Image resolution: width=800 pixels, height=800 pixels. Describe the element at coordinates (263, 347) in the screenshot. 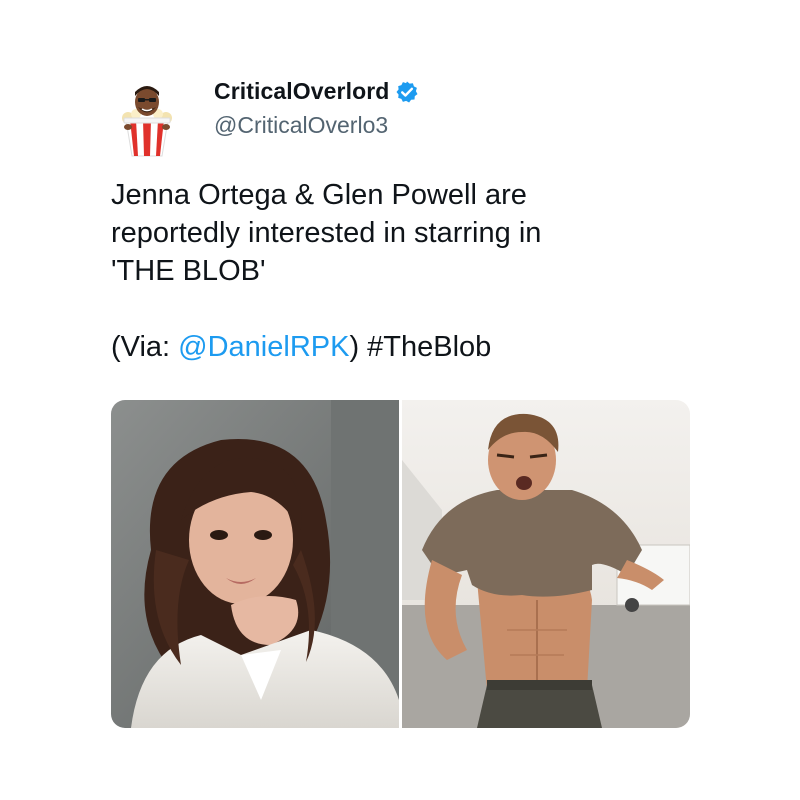

I see `mention-link: @DanielRPK` at that location.